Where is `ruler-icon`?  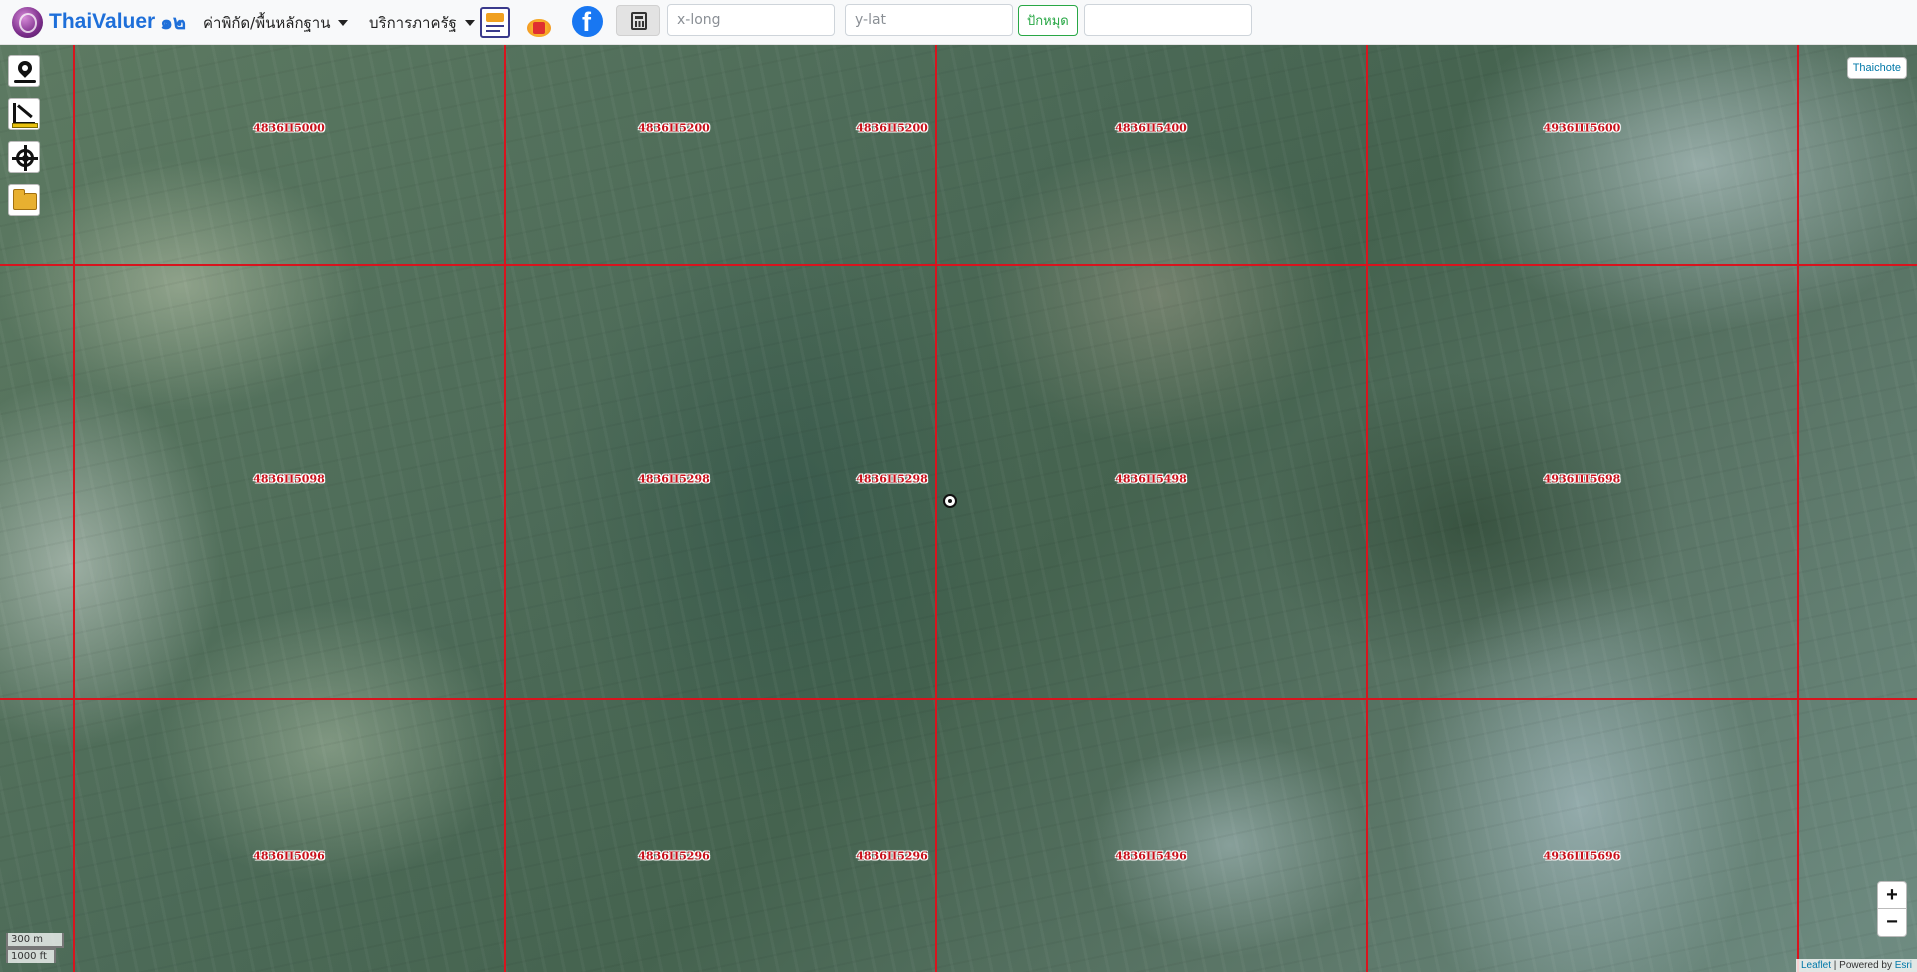
ruler-icon is located at coordinates (25, 125).